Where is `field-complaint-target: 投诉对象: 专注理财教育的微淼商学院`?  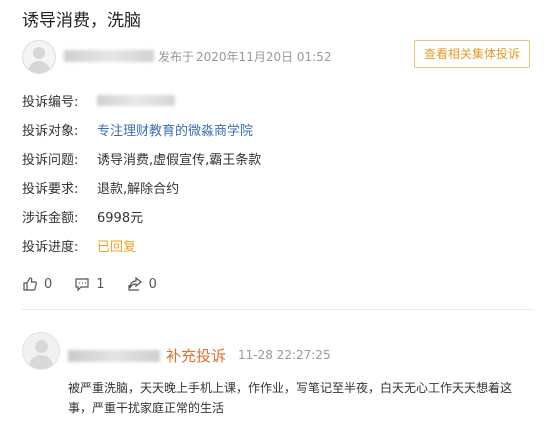 field-complaint-target: 投诉对象: 专注理财教育的微淼商学院 is located at coordinates (141, 129).